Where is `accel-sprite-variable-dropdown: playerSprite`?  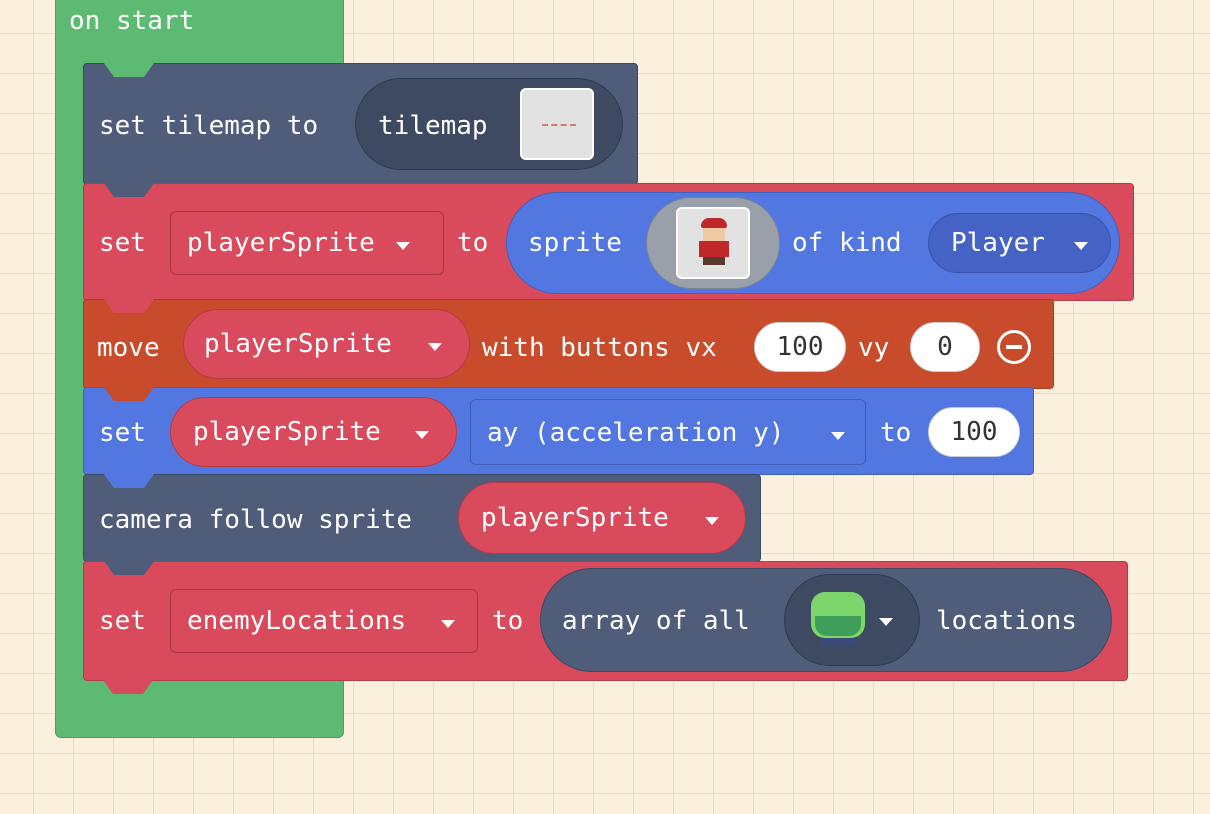 accel-sprite-variable-dropdown: playerSprite is located at coordinates (313, 432).